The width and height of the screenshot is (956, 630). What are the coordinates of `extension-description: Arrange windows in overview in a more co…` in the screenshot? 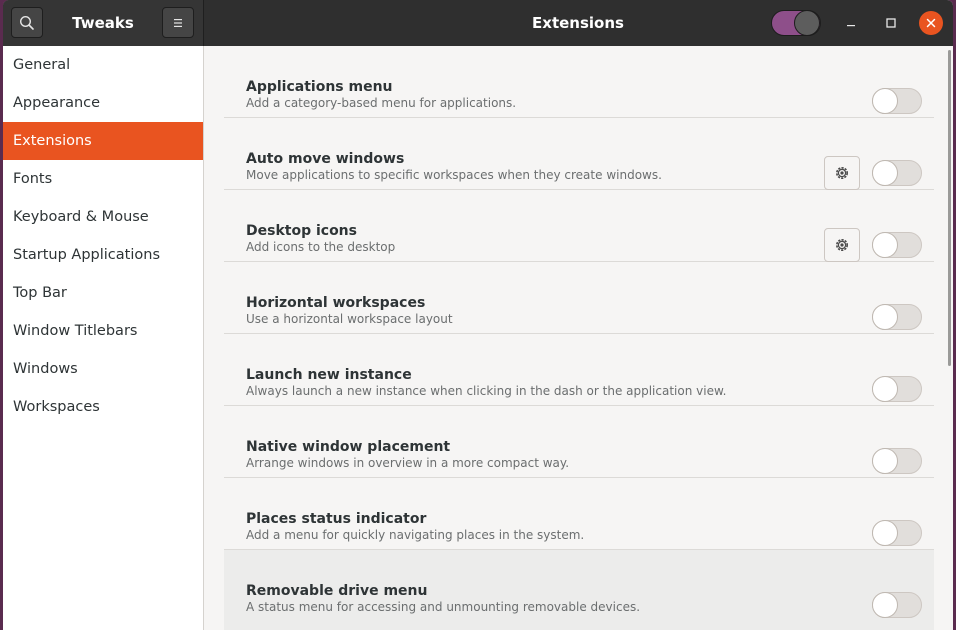 It's located at (408, 463).